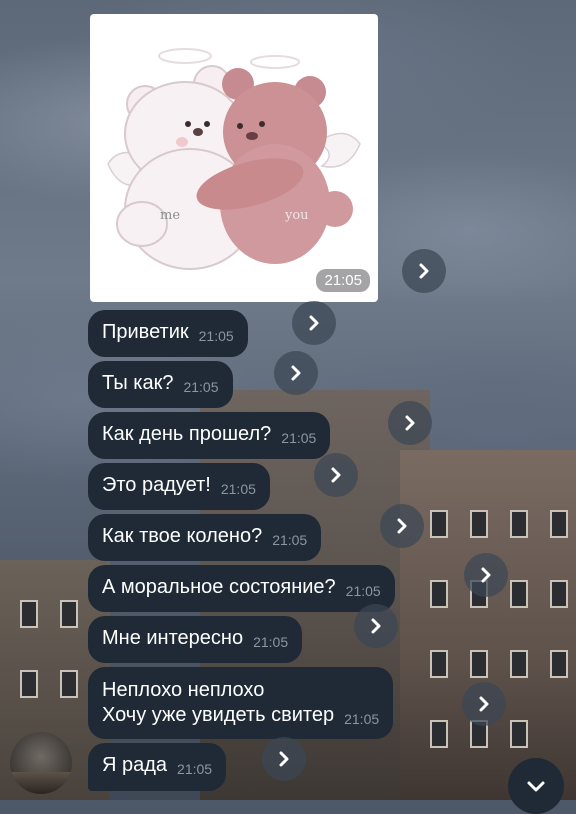 The width and height of the screenshot is (576, 814). I want to click on message-bubble: Приветик 21:05, so click(168, 333).